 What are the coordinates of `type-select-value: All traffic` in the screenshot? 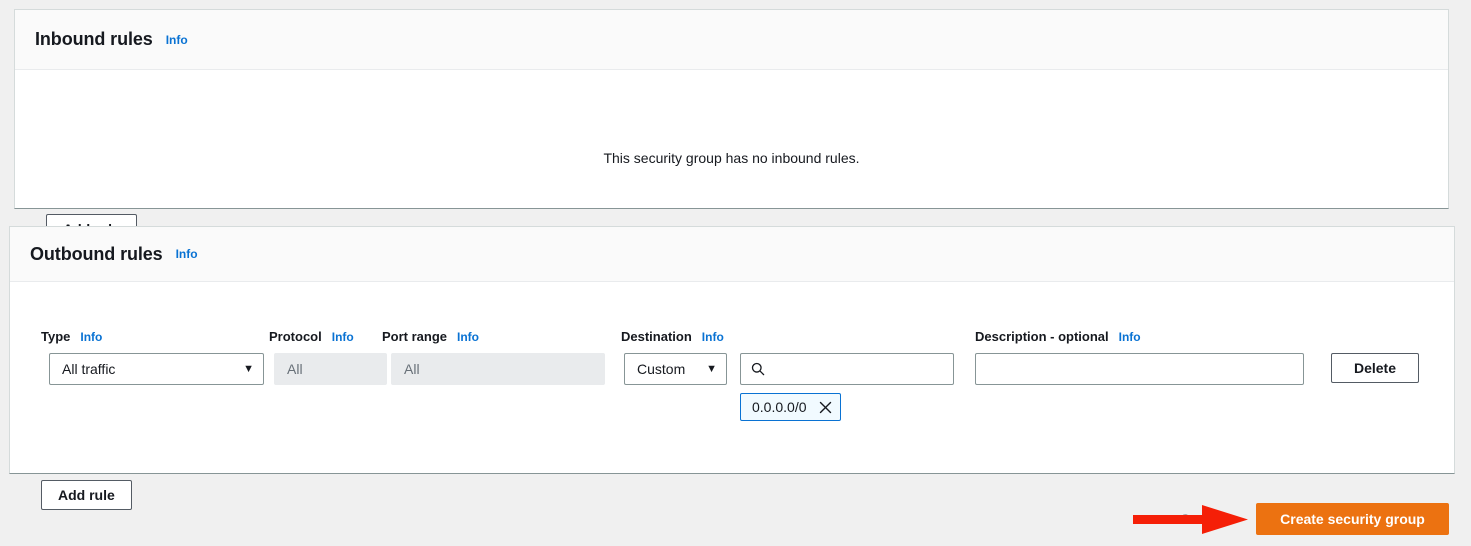 It's located at (89, 369).